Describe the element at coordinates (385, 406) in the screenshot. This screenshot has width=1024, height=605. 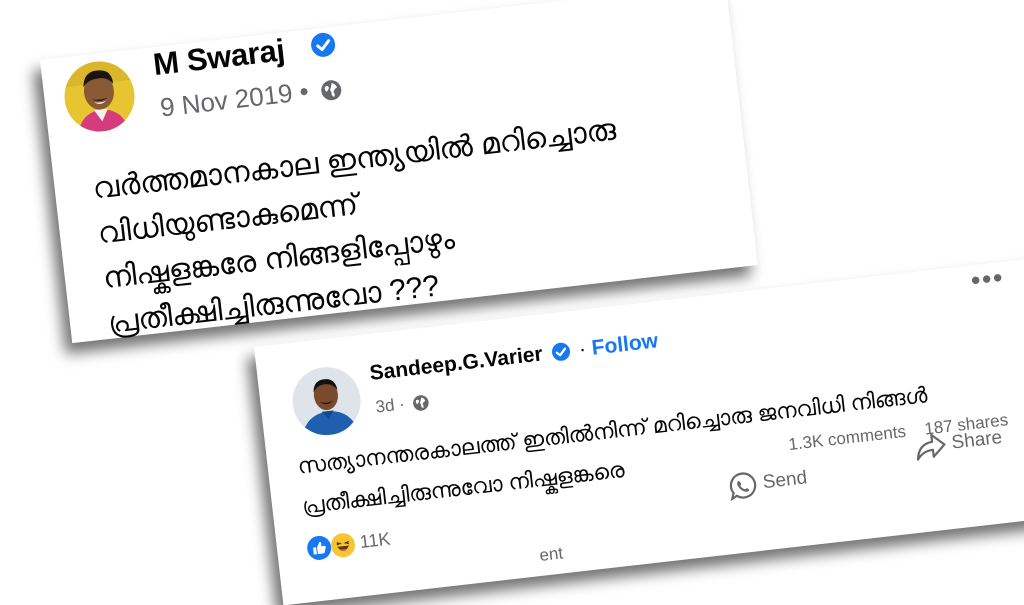
I see `post-time: 3d` at that location.